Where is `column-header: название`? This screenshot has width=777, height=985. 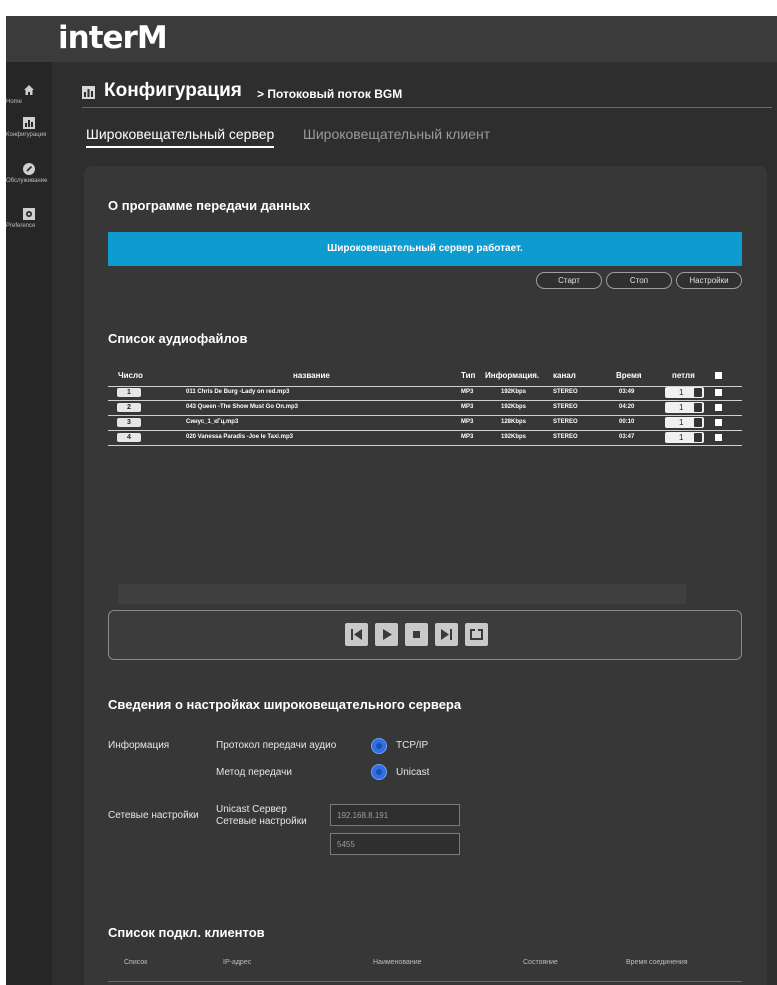 column-header: название is located at coordinates (311, 375).